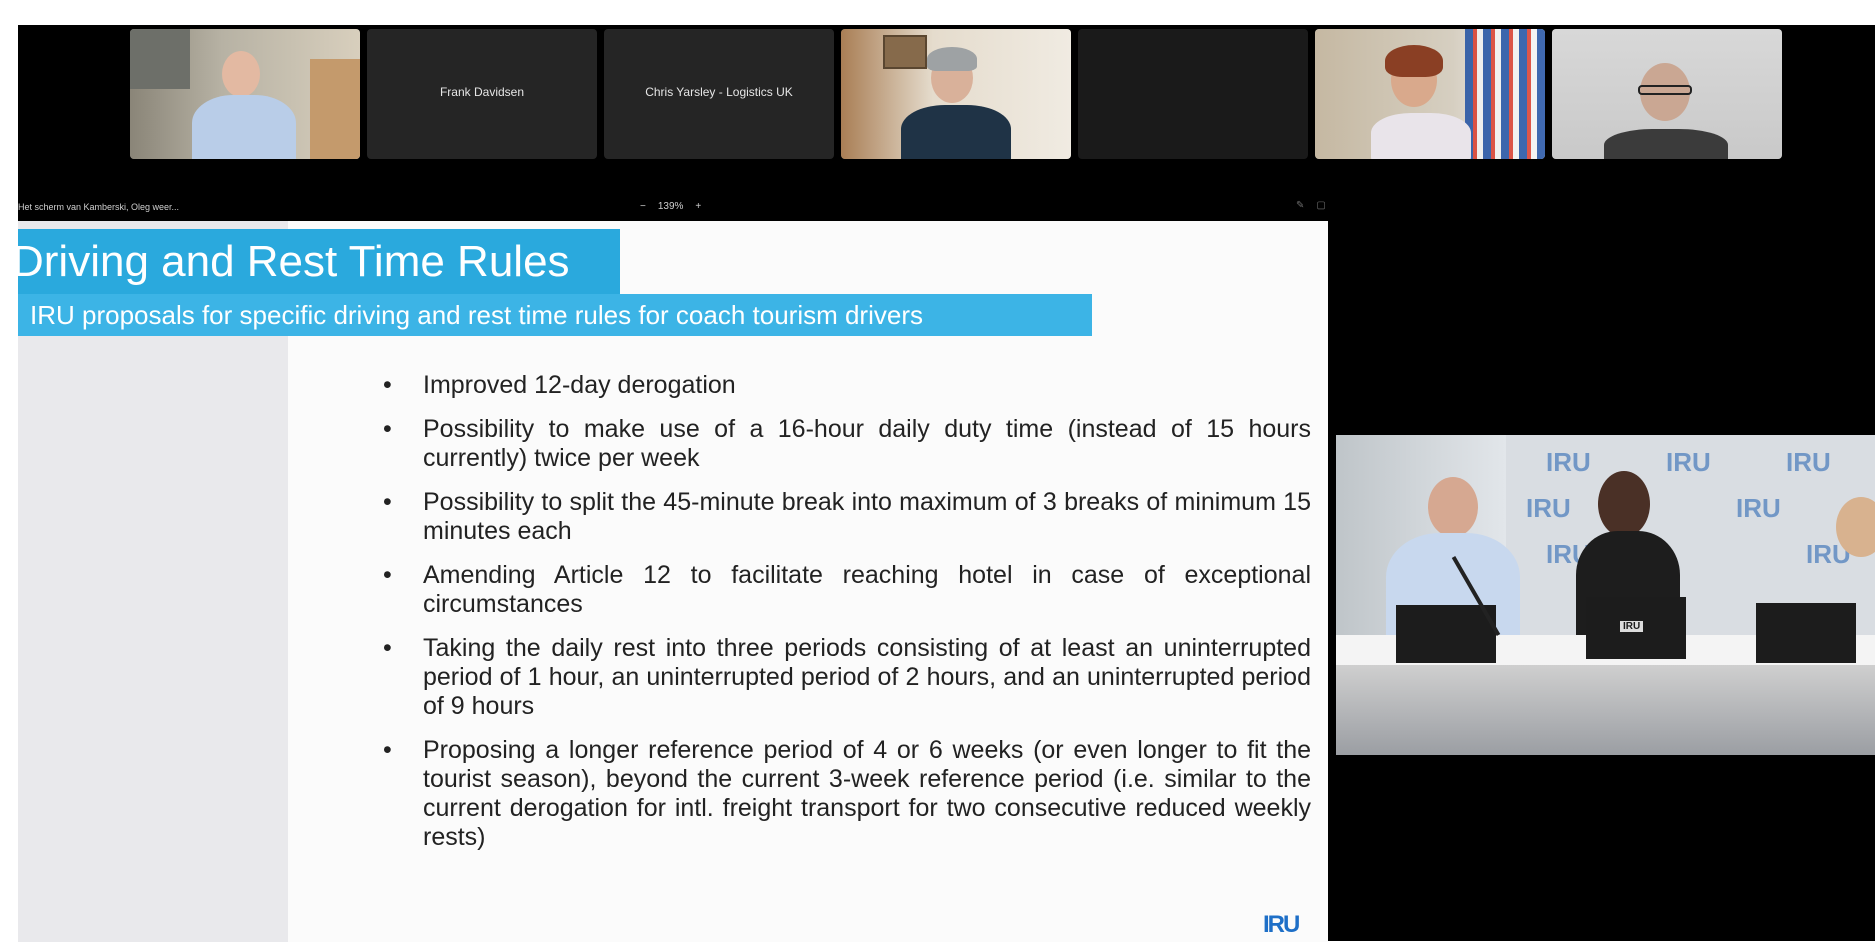 The width and height of the screenshot is (1875, 942). I want to click on share-view-options: ✎ ▢, so click(1311, 205).